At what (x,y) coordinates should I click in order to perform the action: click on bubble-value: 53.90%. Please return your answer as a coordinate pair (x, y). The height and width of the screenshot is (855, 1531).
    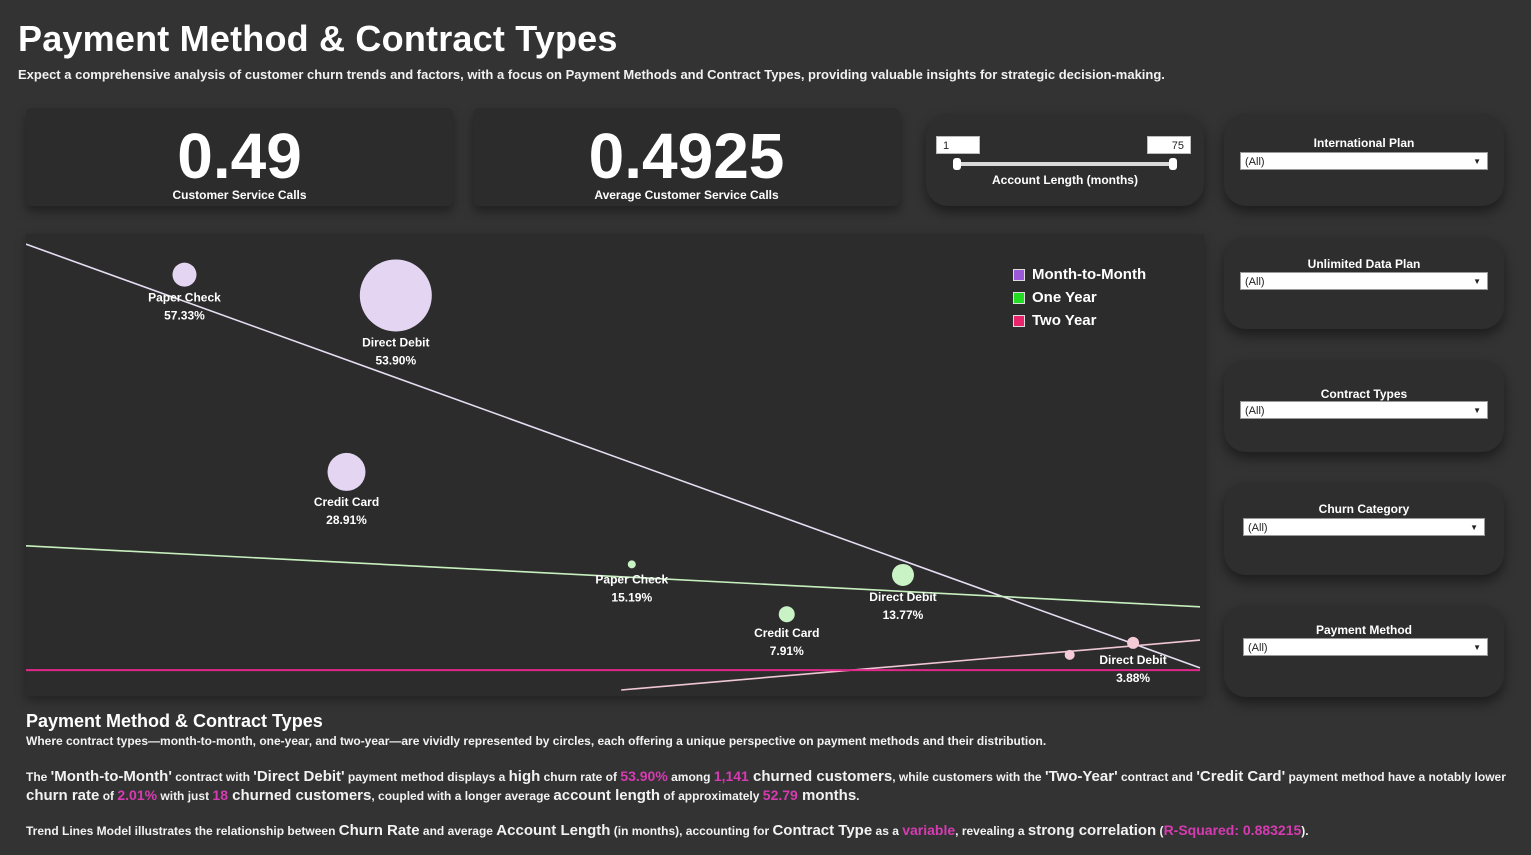
    Looking at the image, I should click on (395, 360).